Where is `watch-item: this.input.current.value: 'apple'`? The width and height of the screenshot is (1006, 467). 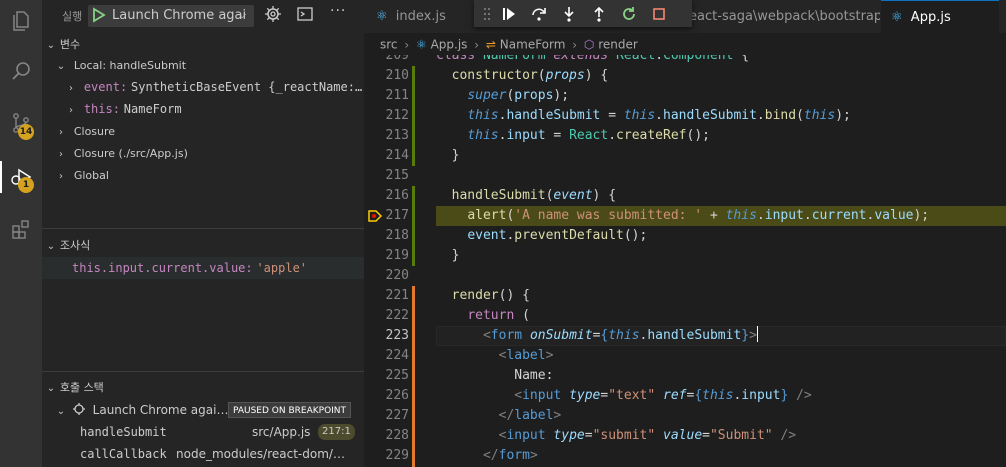
watch-item: this.input.current.value: 'apple' is located at coordinates (203, 268).